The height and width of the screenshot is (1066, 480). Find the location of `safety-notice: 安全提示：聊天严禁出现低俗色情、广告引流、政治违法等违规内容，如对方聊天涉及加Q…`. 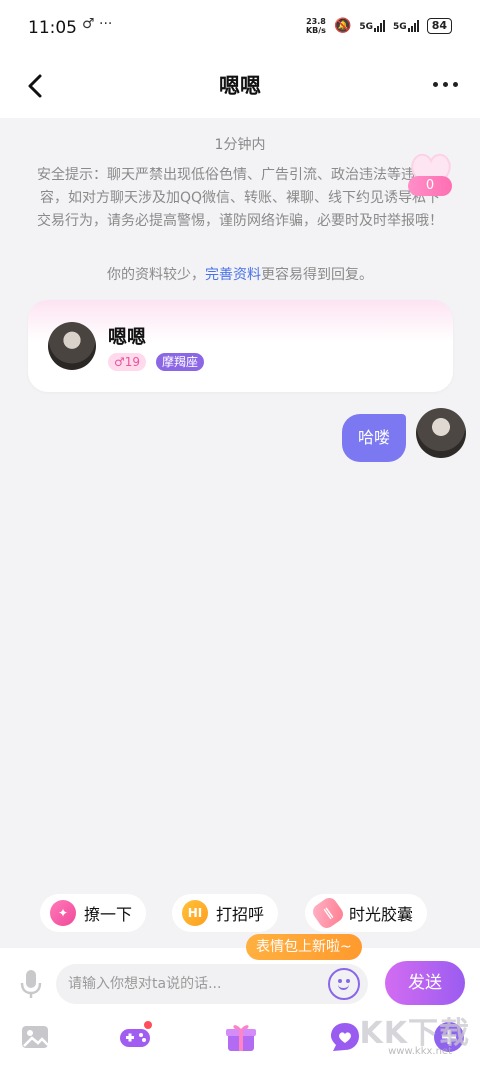

safety-notice: 安全提示：聊天严禁出现低俗色情、广告引流、政治违法等违规内容，如对方聊天涉及加Q… is located at coordinates (240, 198).